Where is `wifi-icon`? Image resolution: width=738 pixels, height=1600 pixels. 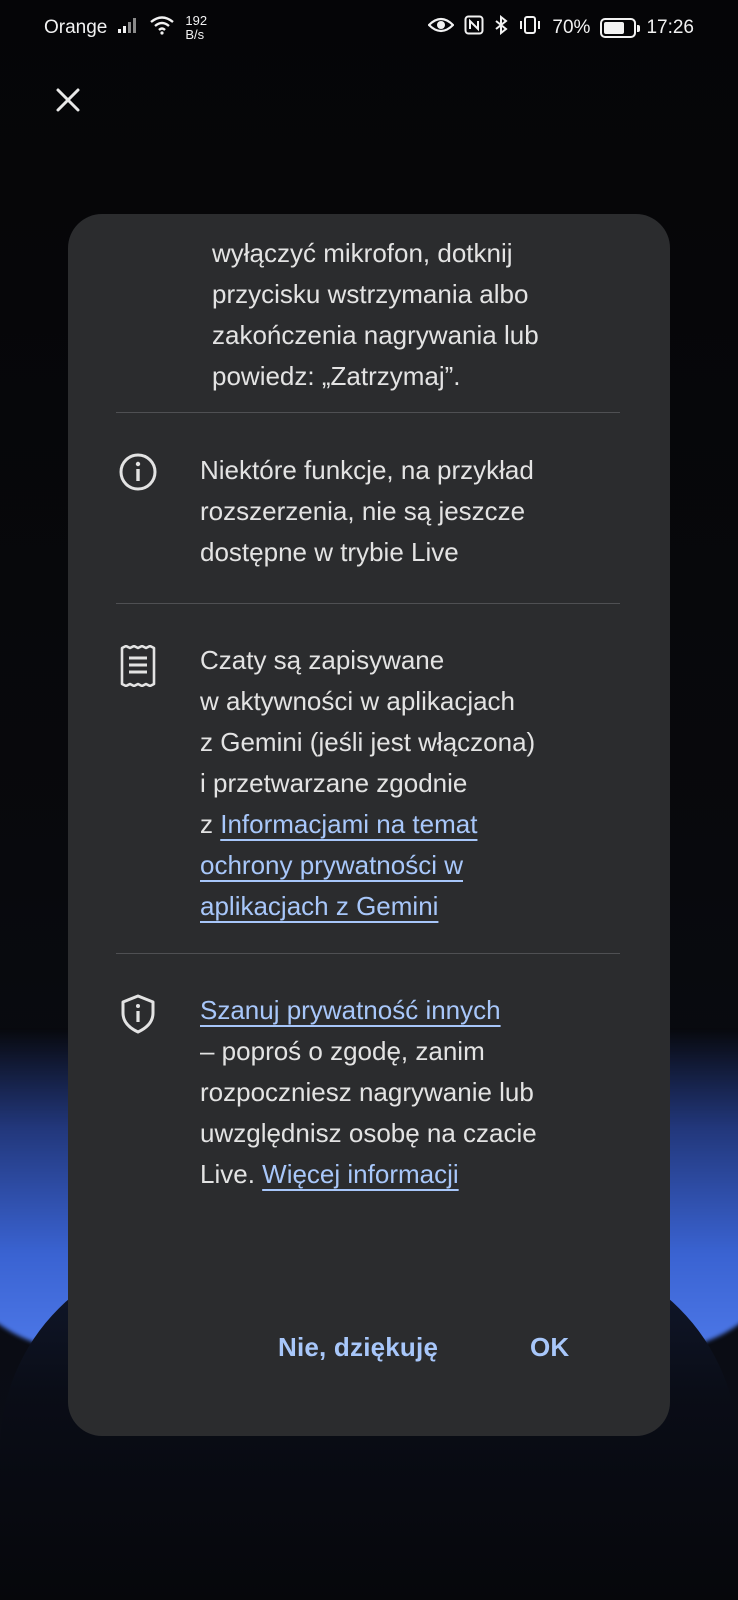 wifi-icon is located at coordinates (162, 28).